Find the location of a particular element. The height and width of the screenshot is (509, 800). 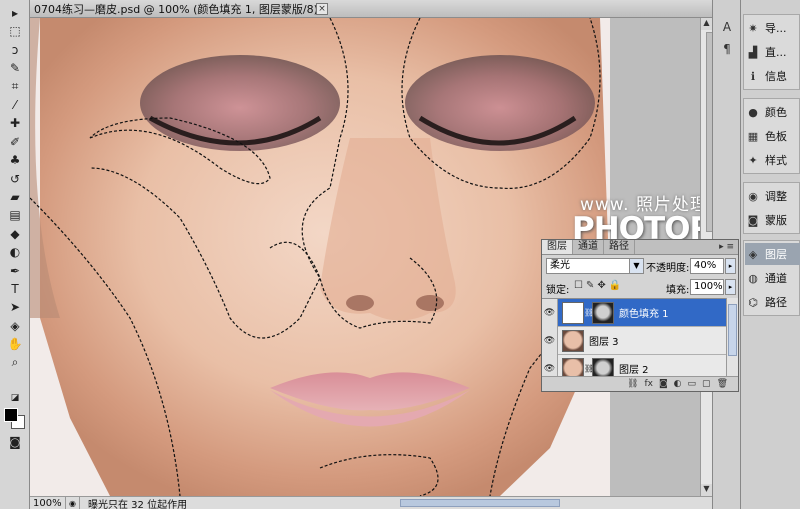

panel-masks: ◙ 蒙版 is located at coordinates (772, 220).